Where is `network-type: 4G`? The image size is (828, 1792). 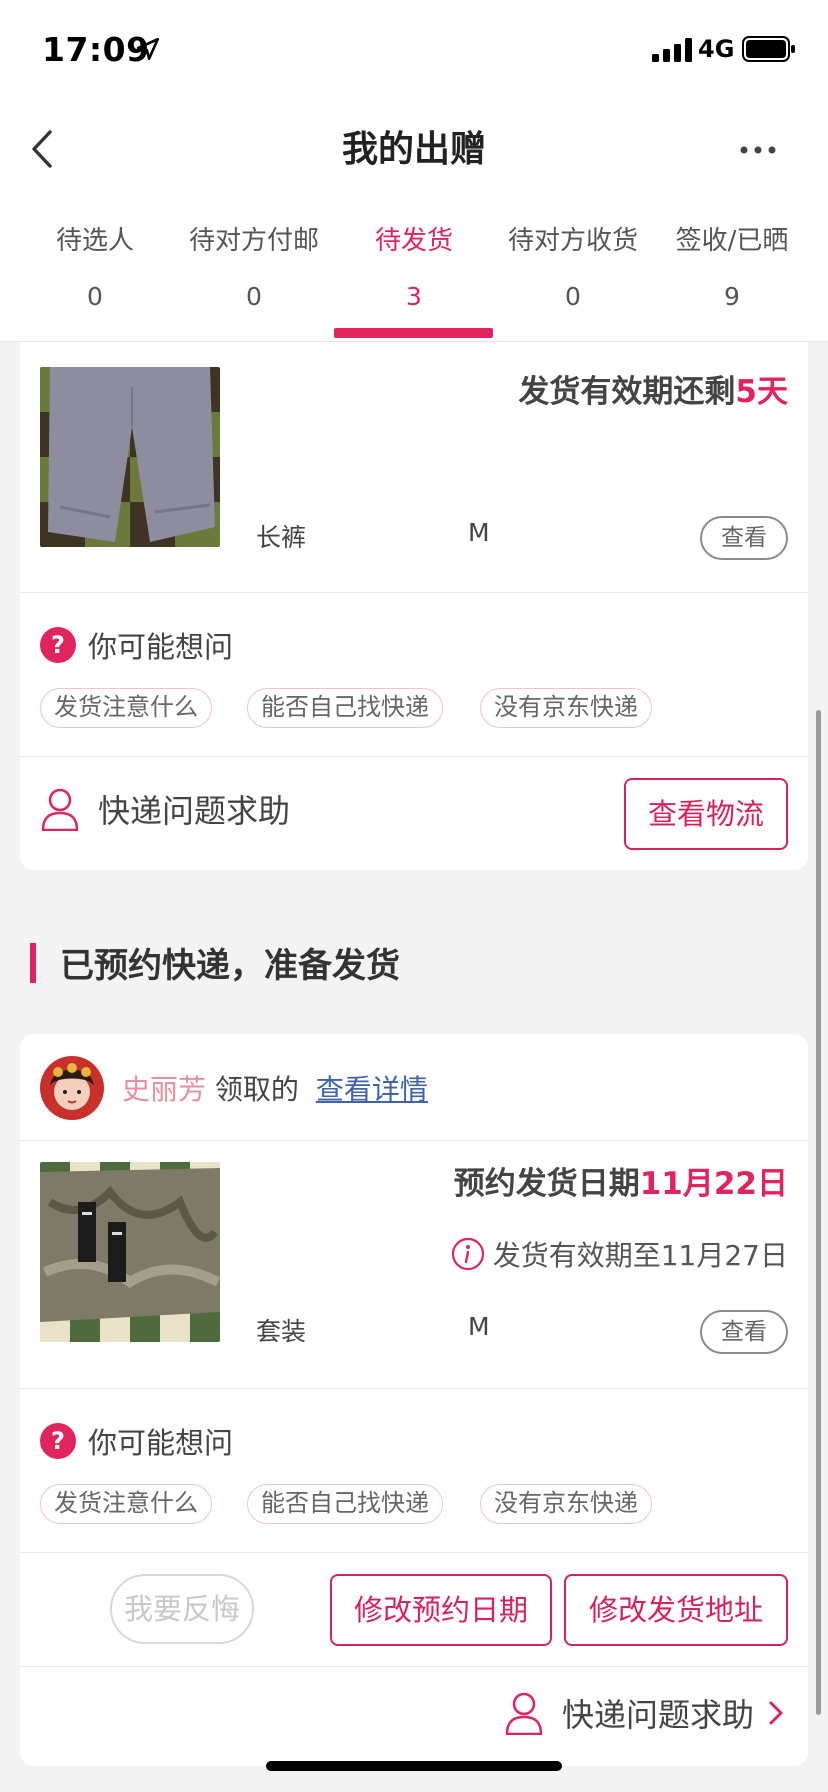
network-type: 4G is located at coordinates (716, 49).